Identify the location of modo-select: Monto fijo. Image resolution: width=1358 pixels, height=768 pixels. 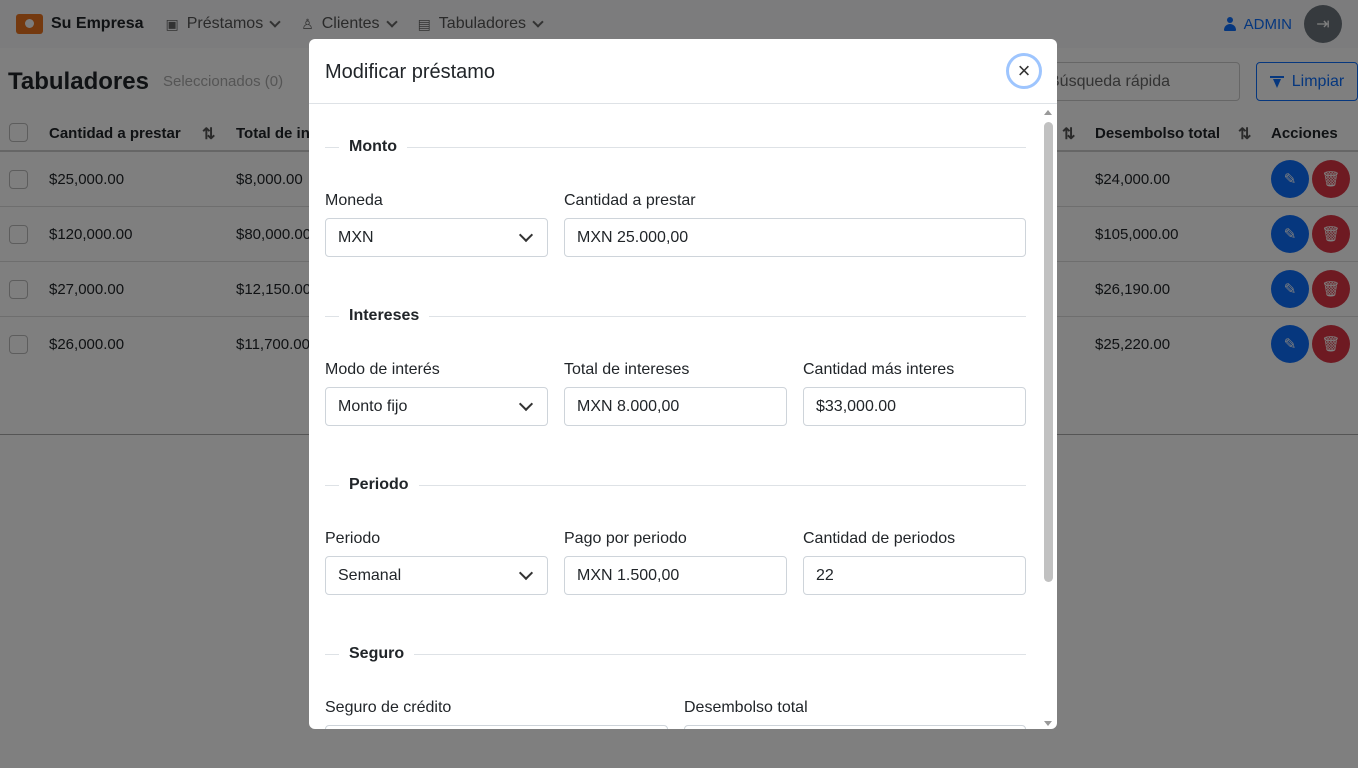
(436, 406).